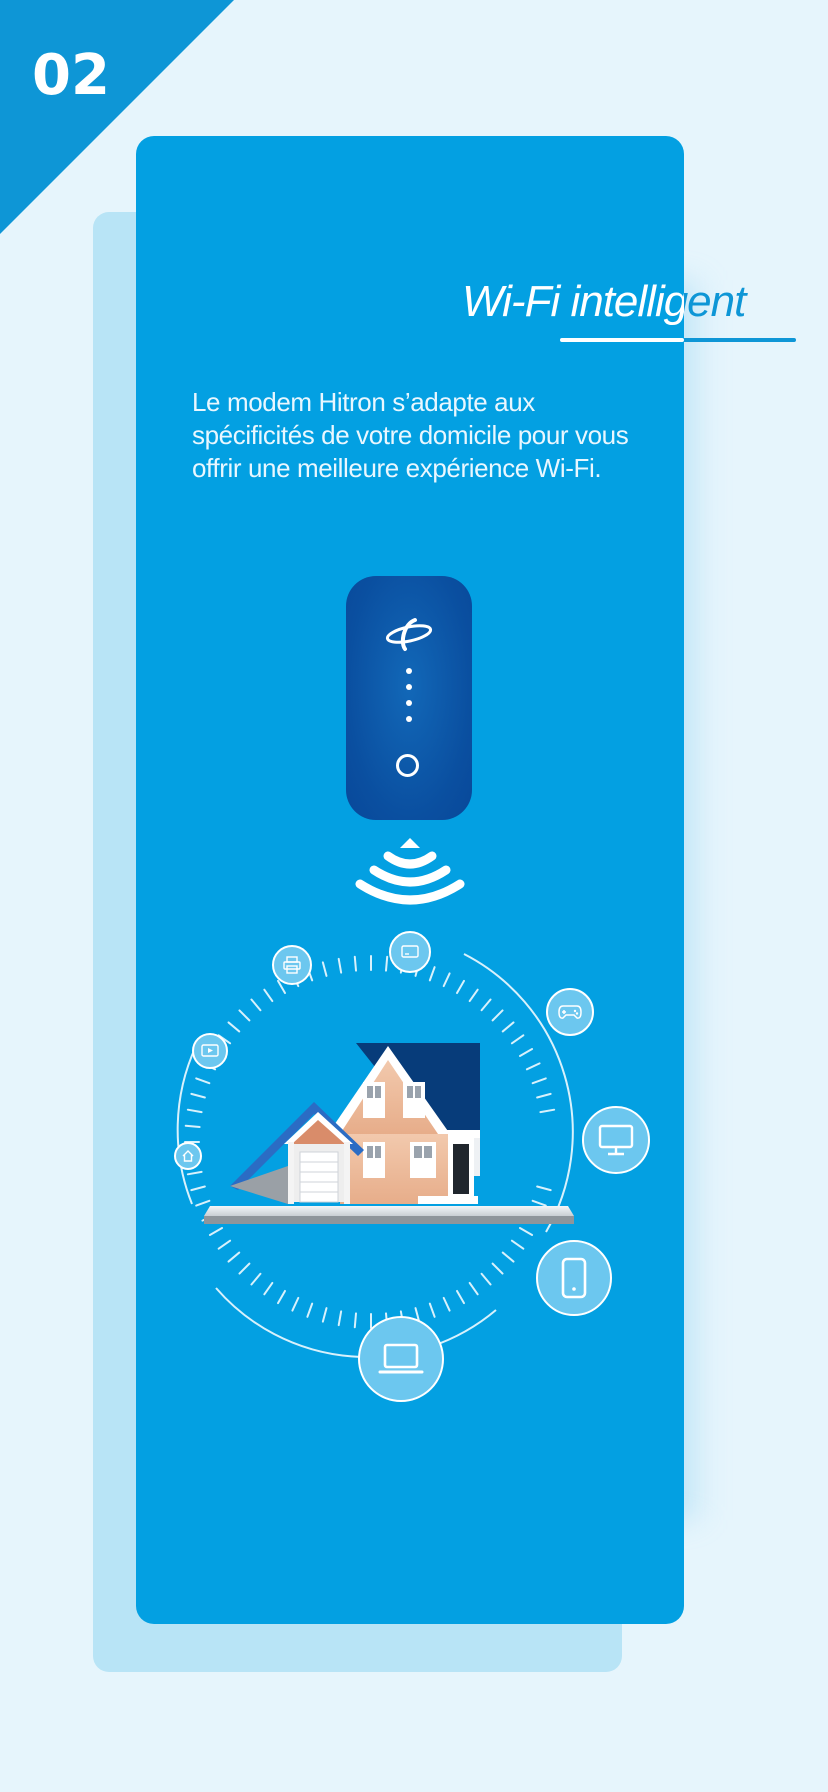  Describe the element at coordinates (573, 301) in the screenshot. I see `page-title: Wi-Fi intelligent` at that location.